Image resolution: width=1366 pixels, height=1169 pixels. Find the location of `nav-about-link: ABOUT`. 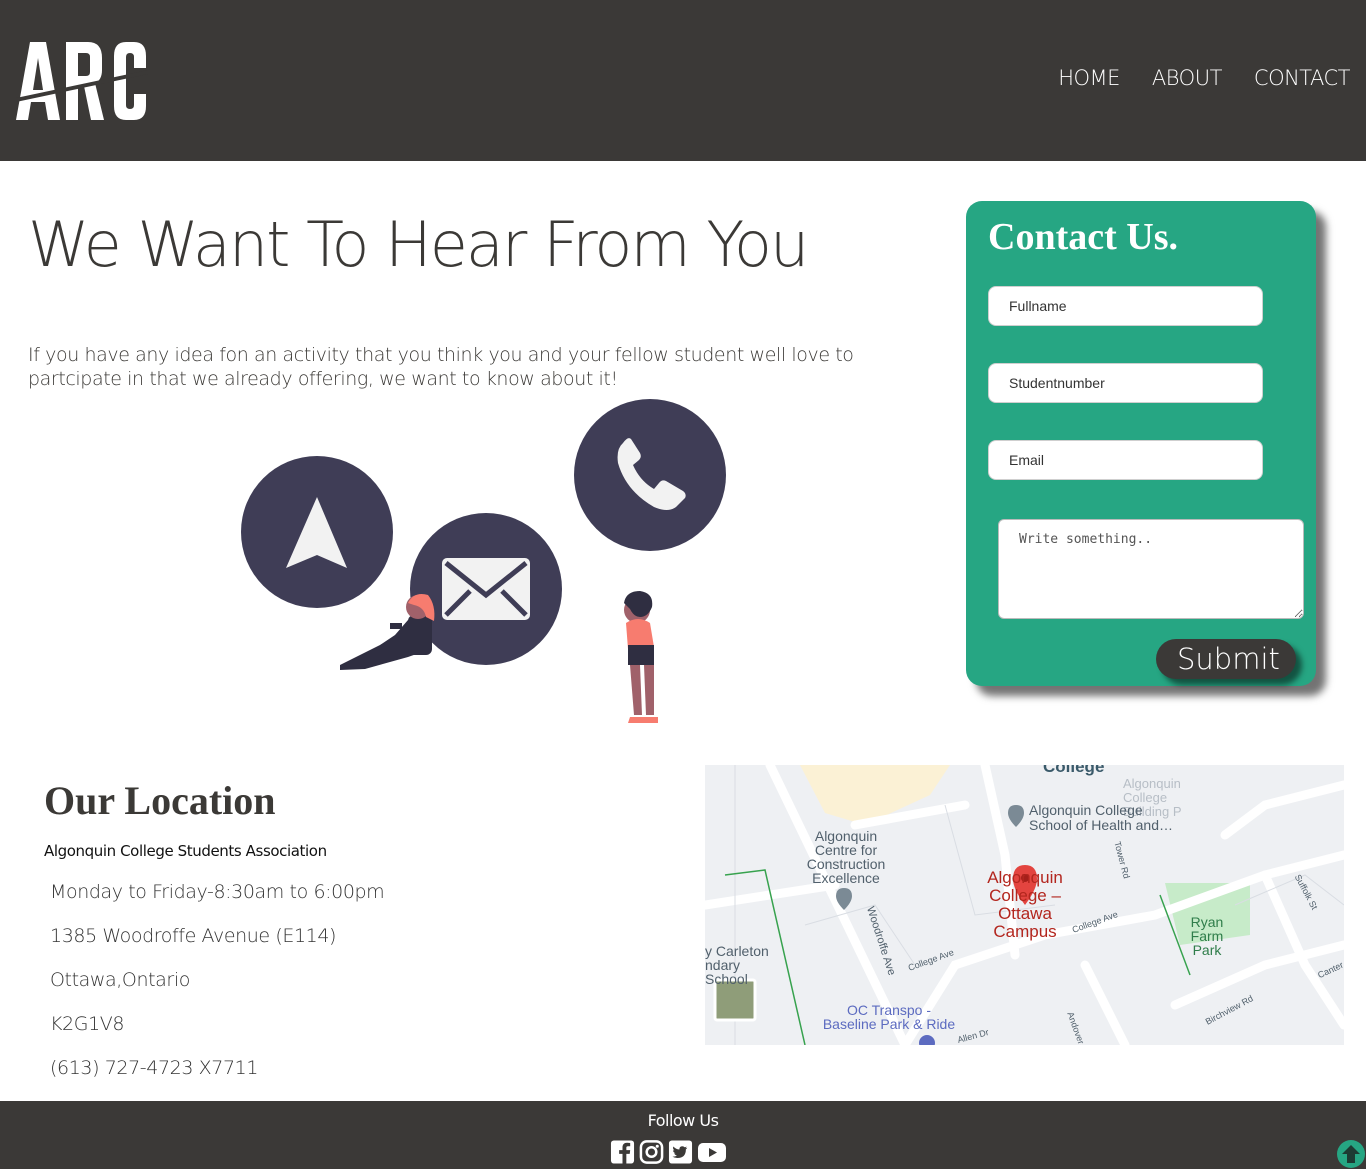

nav-about-link: ABOUT is located at coordinates (1187, 78).